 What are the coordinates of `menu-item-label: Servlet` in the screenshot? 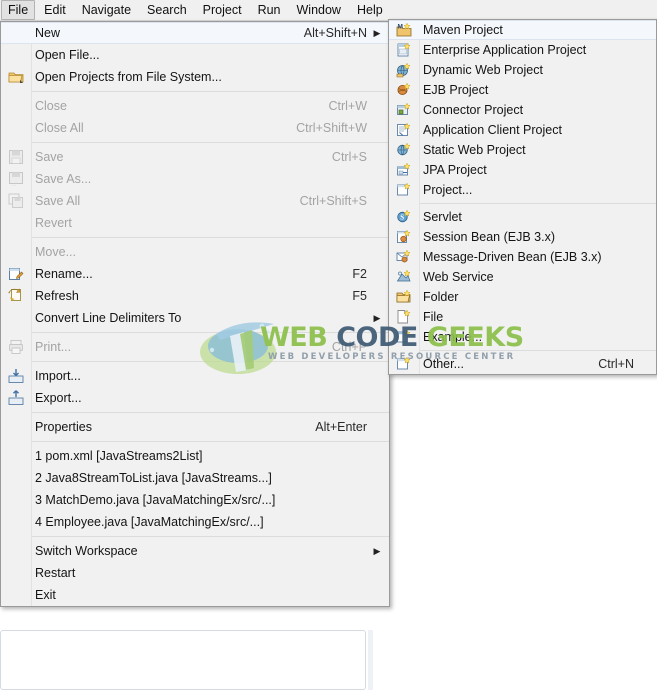 It's located at (442, 217).